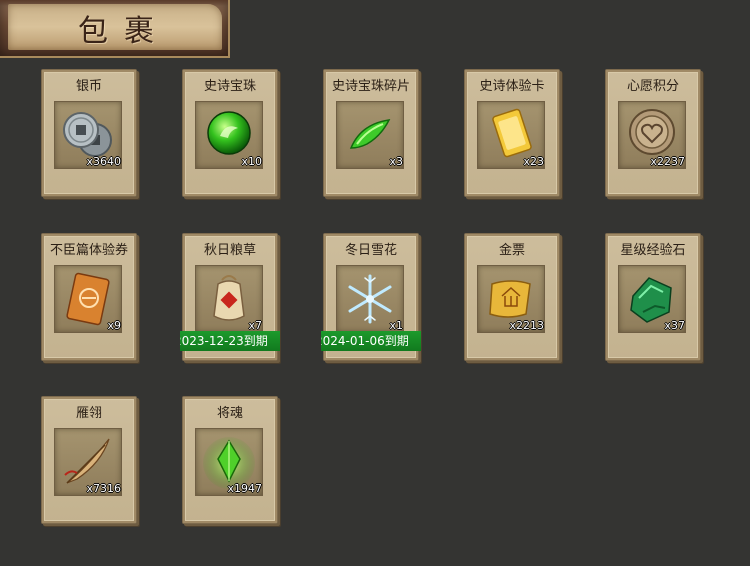 Image resolution: width=750 pixels, height=566 pixels. Describe the element at coordinates (103, 488) in the screenshot. I see `item-count: x7316` at that location.